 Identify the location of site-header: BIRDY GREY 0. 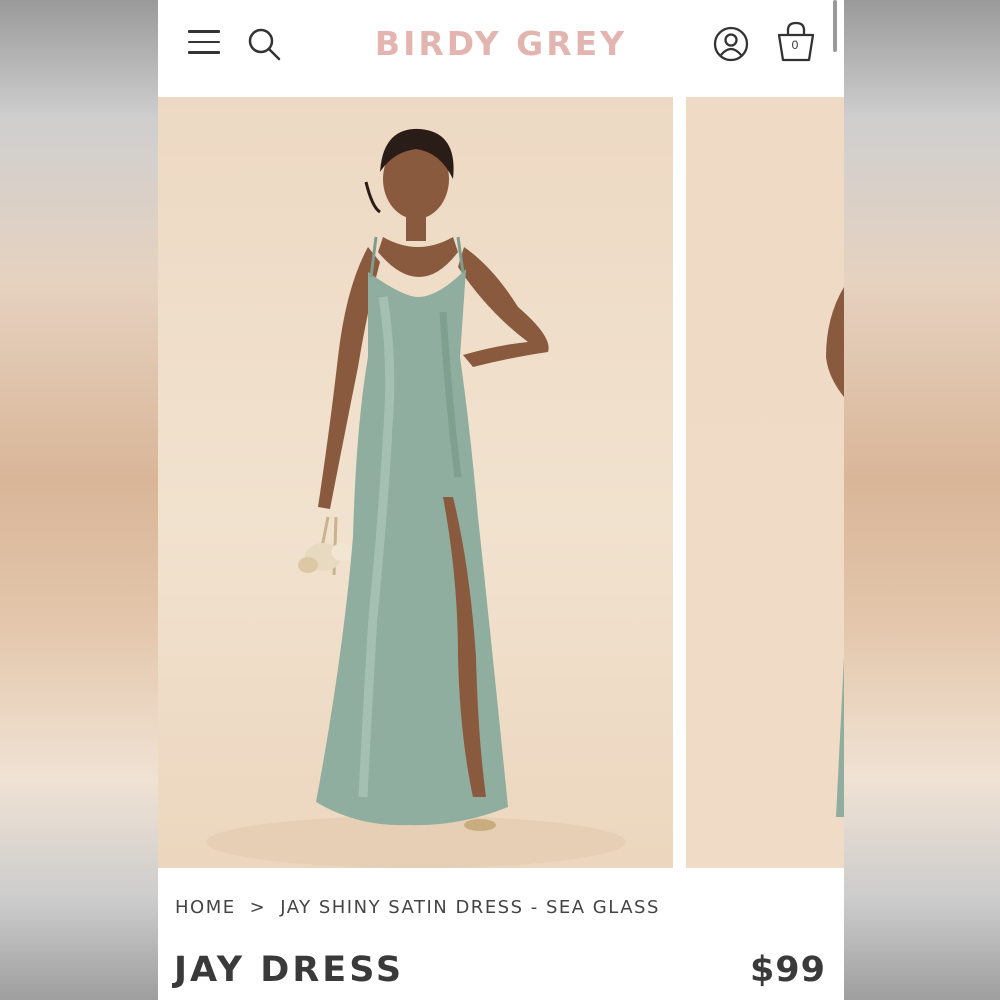
(501, 48).